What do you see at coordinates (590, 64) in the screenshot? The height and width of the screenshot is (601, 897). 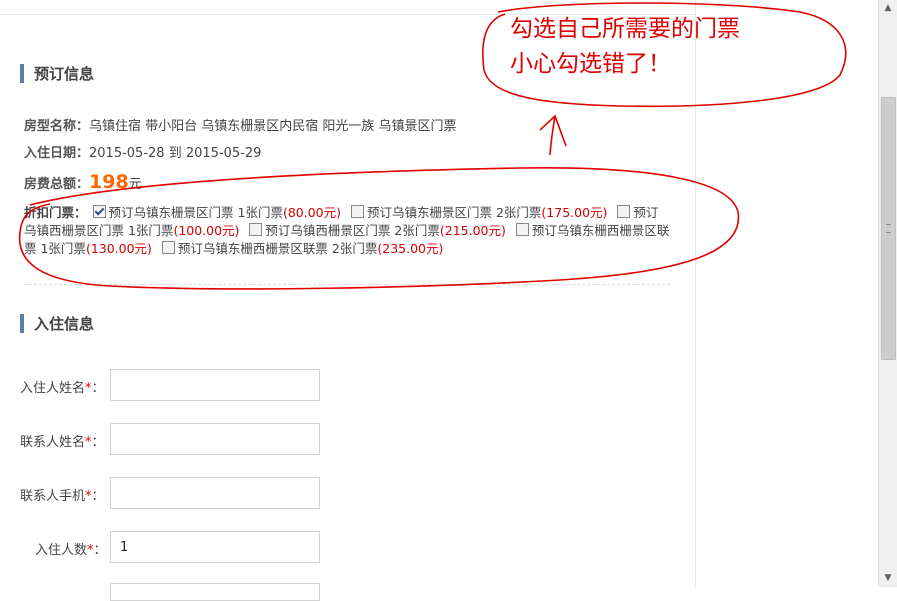 I see `annotation-line-2: 小心勾选错了！` at bounding box center [590, 64].